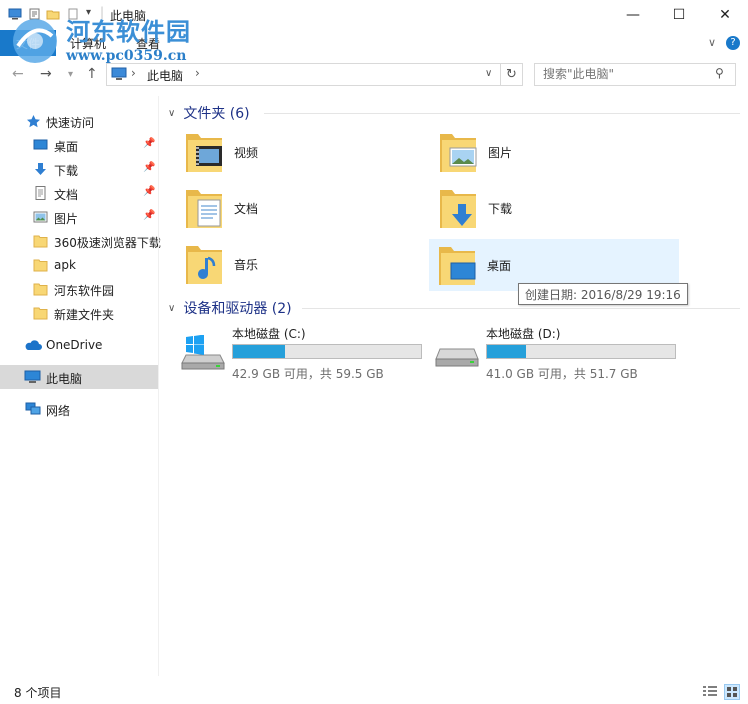 This screenshot has height=704, width=748. What do you see at coordinates (58, 411) in the screenshot?
I see `sidebar-label: 网络` at bounding box center [58, 411].